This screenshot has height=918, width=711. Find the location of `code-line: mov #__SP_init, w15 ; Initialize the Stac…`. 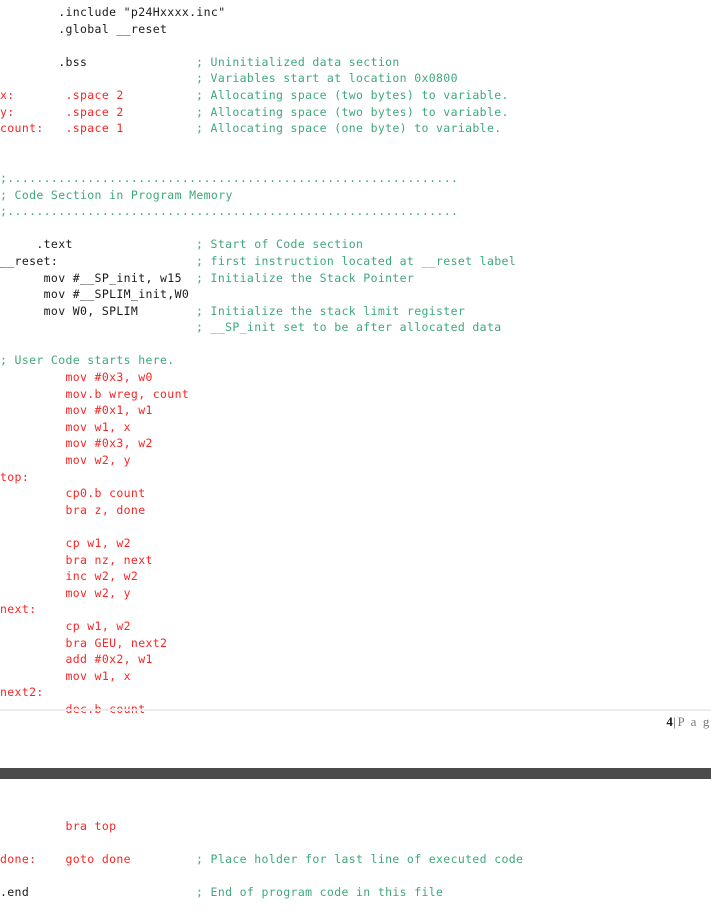

code-line: mov #__SP_init, w15 ; Initialize the Stac… is located at coordinates (355, 278).